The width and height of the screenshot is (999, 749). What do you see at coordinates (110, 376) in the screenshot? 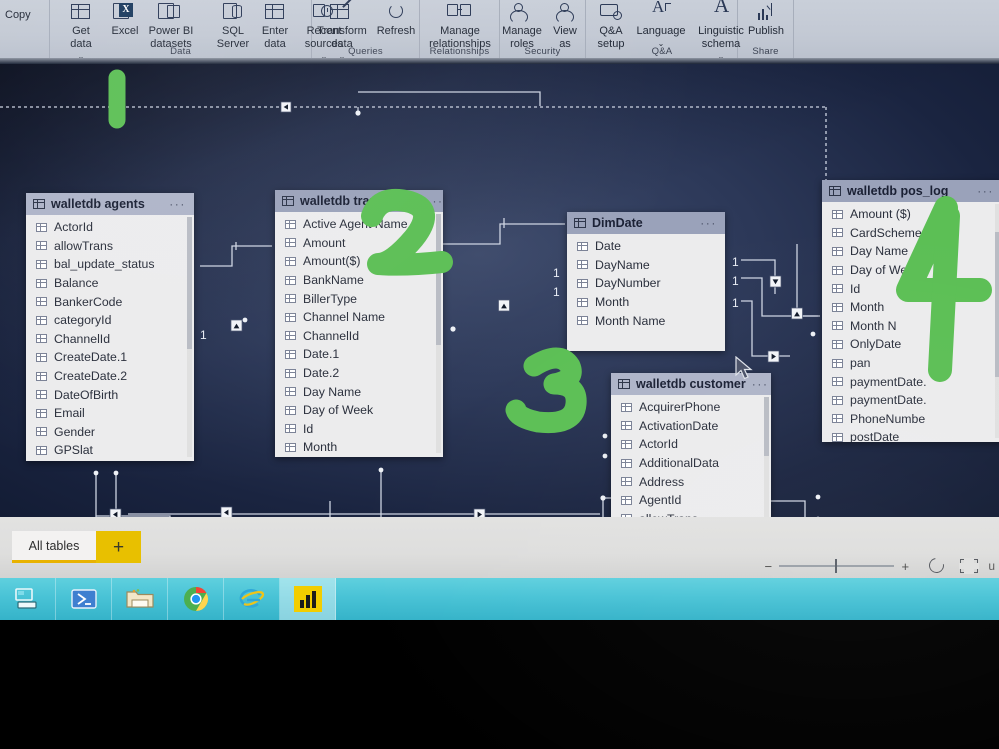
I see `field-row: CreateDate.2` at bounding box center [110, 376].